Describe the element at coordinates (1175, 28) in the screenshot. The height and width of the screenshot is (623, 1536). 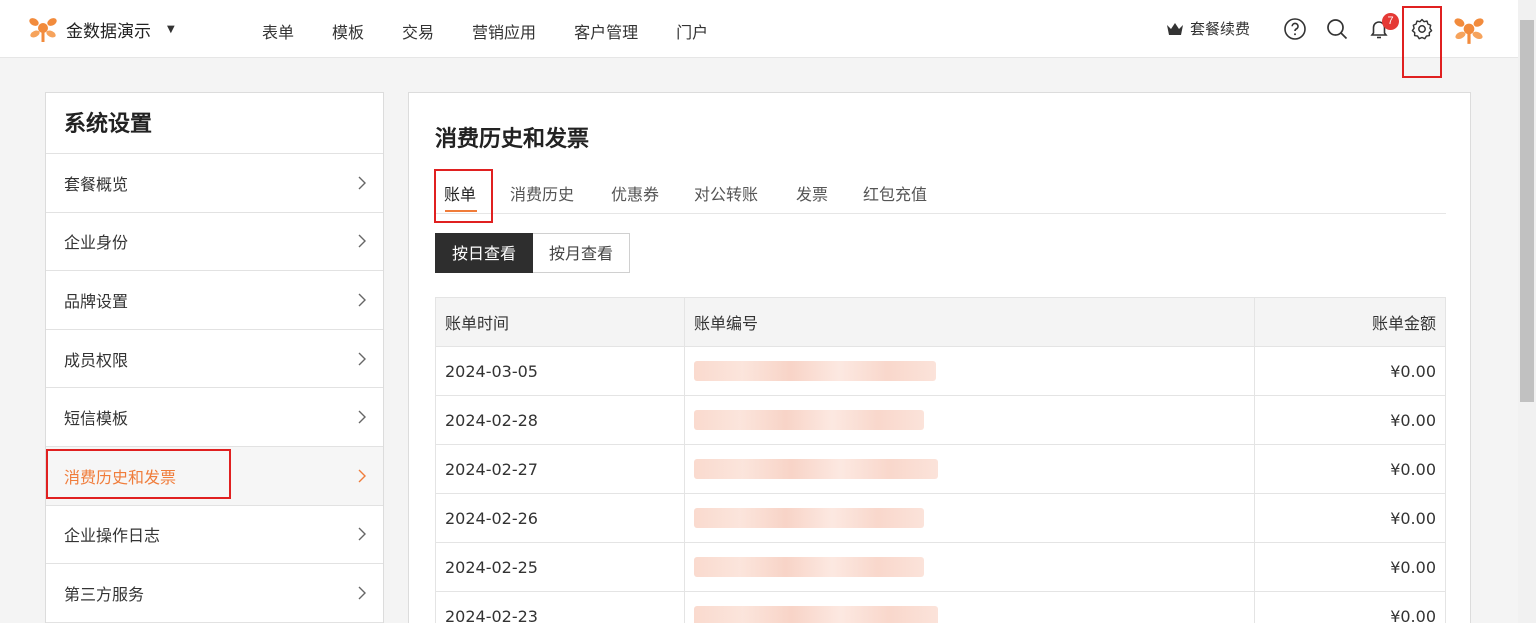
I see `crown-icon` at that location.